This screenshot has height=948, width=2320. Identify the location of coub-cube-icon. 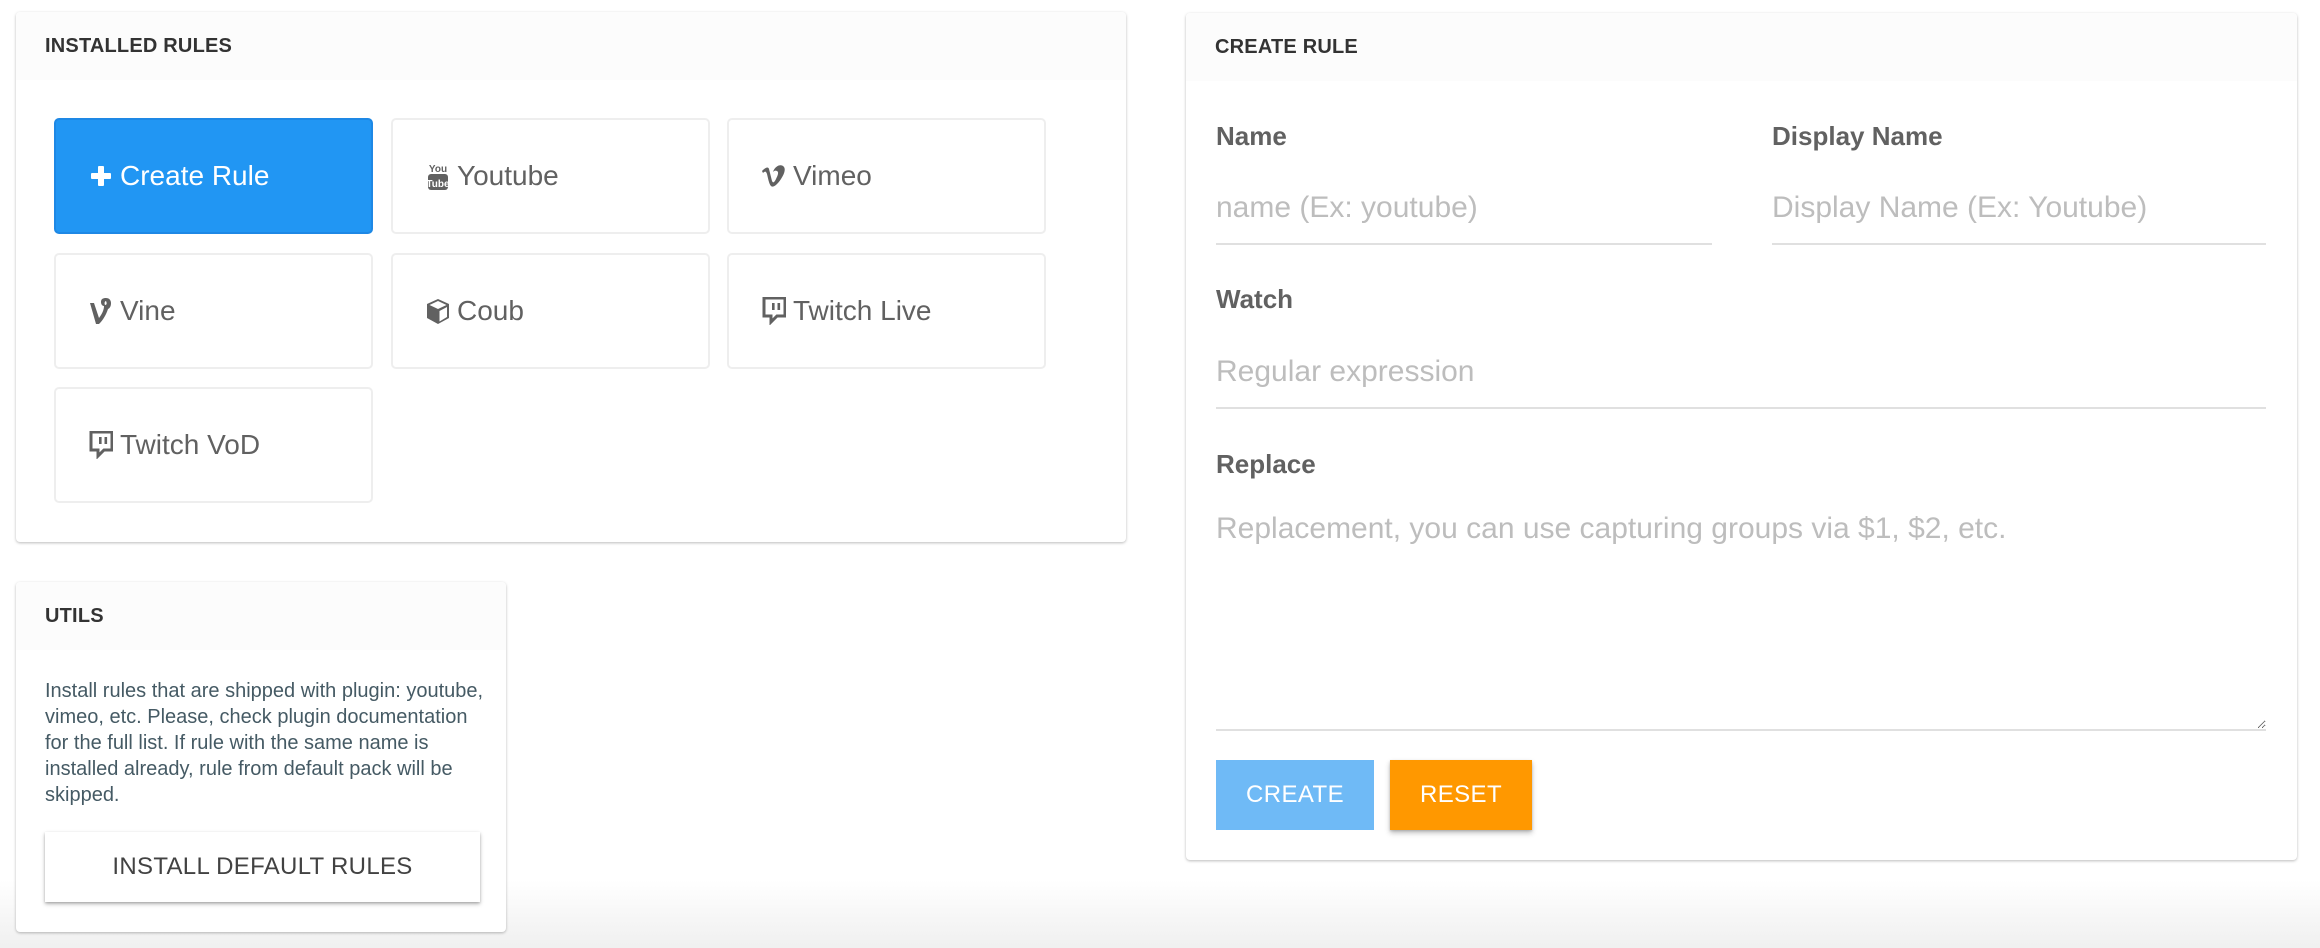
(438, 311).